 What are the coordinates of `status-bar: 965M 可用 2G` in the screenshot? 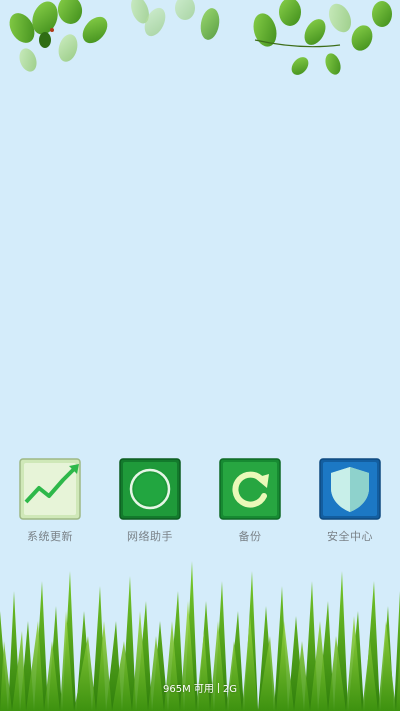 It's located at (200, 687).